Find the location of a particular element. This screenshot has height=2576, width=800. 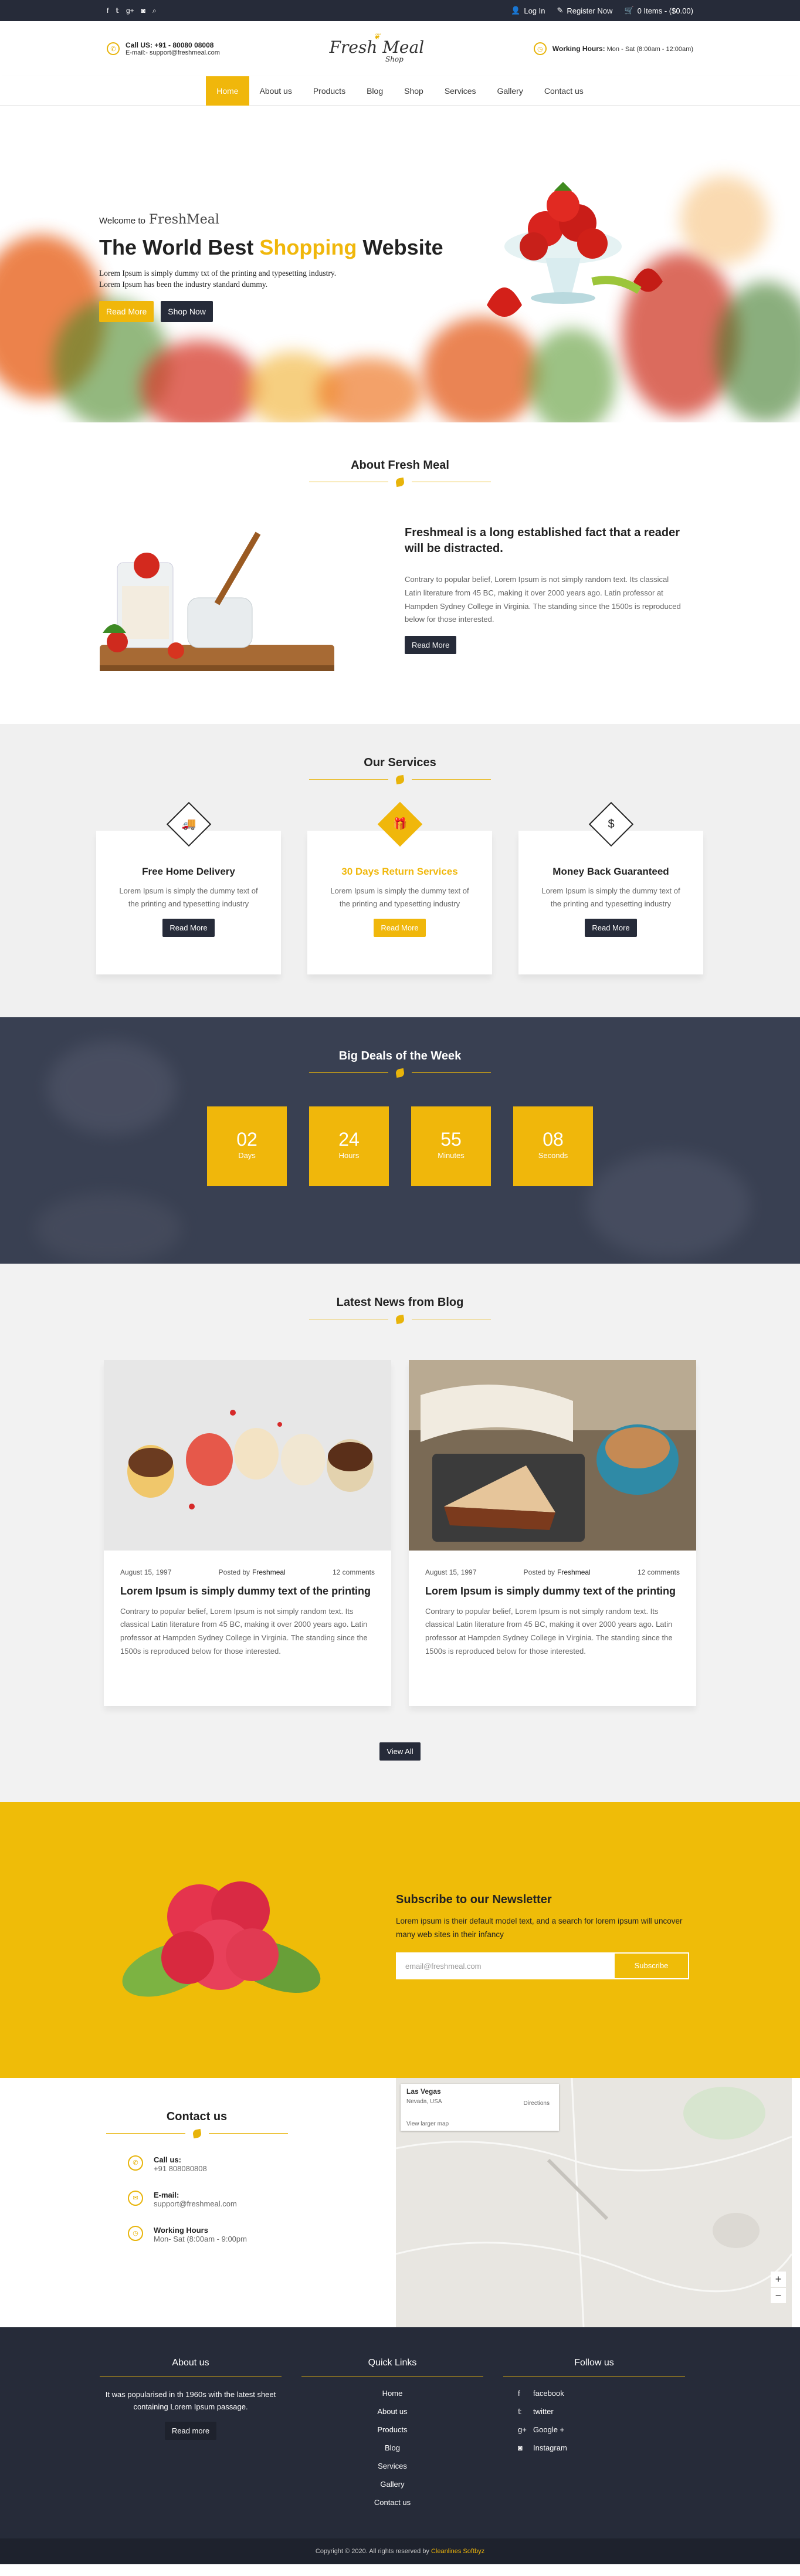

nav-item-home: Home is located at coordinates (227, 91).